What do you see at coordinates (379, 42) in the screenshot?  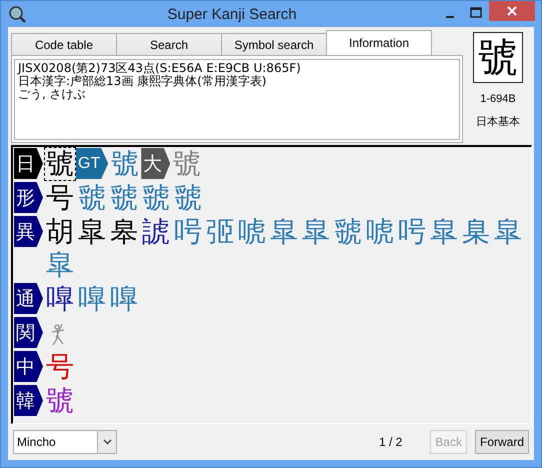 I see `tab: Information` at bounding box center [379, 42].